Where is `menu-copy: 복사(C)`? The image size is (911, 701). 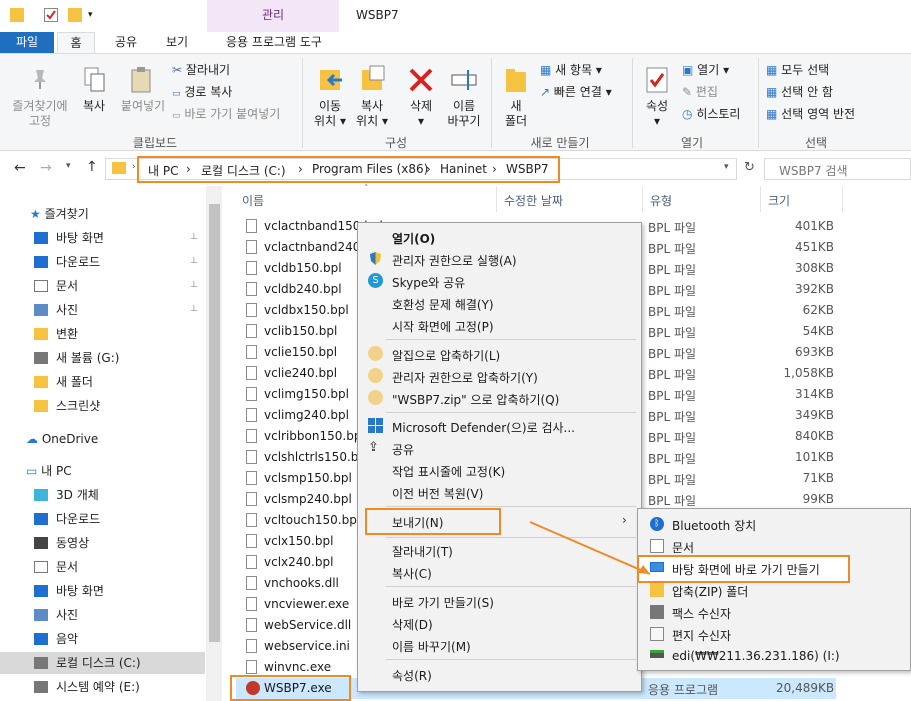 menu-copy: 복사(C) is located at coordinates (412, 573).